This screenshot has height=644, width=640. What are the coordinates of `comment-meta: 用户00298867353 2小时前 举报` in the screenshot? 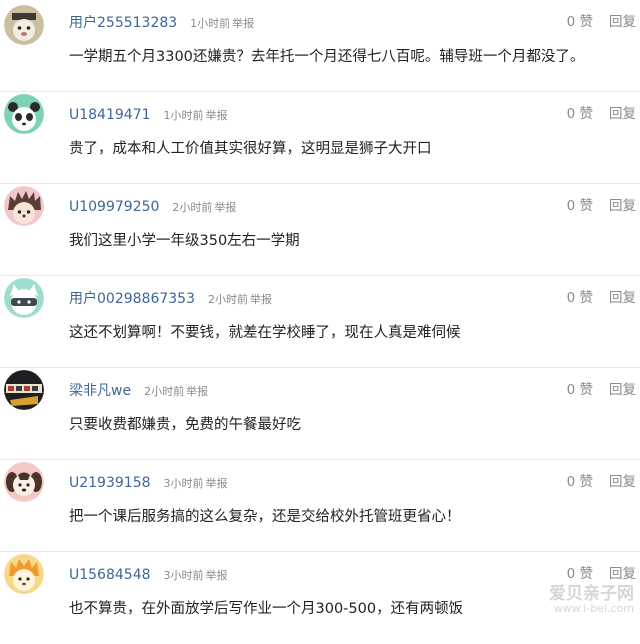 It's located at (170, 298).